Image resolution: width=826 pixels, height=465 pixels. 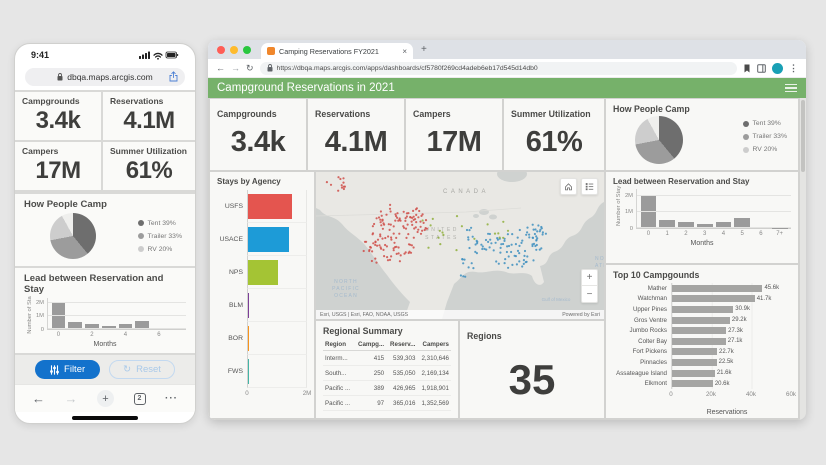 What do you see at coordinates (777, 68) in the screenshot?
I see `profile-avatar` at bounding box center [777, 68].